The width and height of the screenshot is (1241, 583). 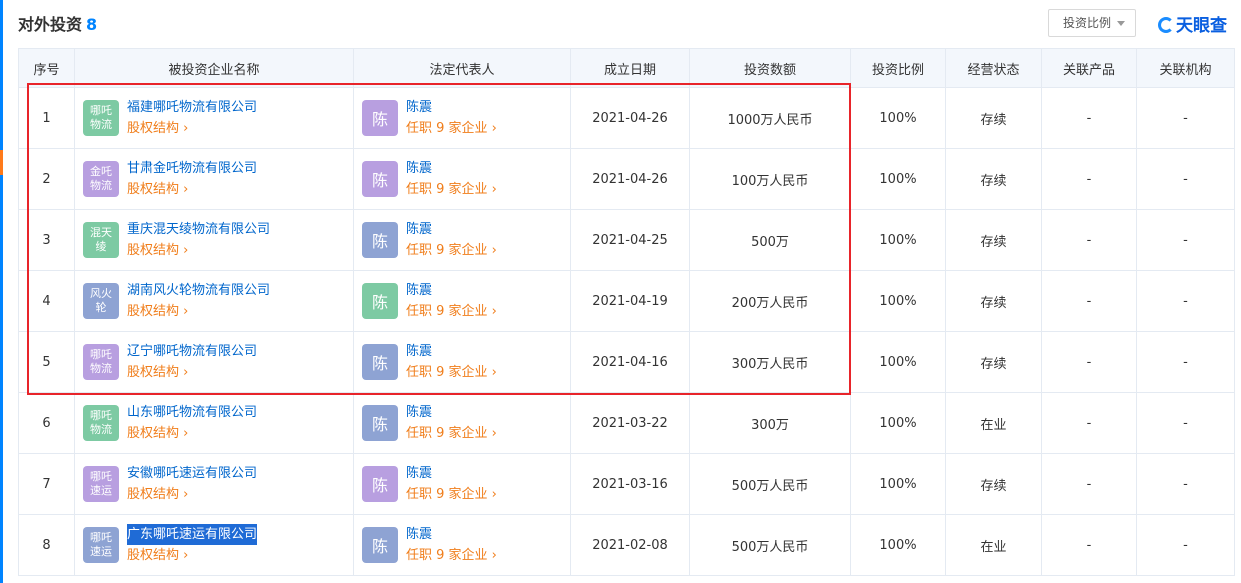 I want to click on company-logo: 风火轮, so click(x=101, y=301).